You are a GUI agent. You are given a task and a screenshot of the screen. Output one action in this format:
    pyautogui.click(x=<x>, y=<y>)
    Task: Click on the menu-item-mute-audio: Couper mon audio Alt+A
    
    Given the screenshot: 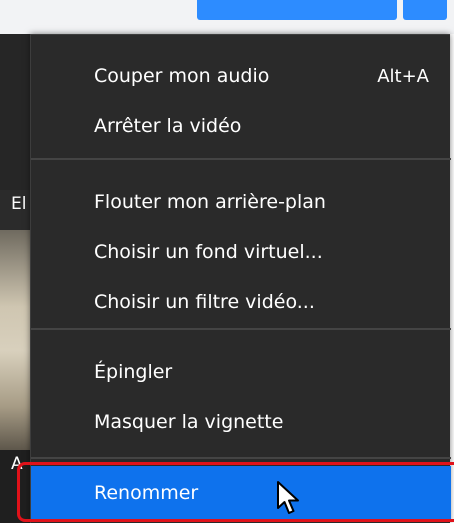 What is the action you would take?
    pyautogui.click(x=241, y=76)
    